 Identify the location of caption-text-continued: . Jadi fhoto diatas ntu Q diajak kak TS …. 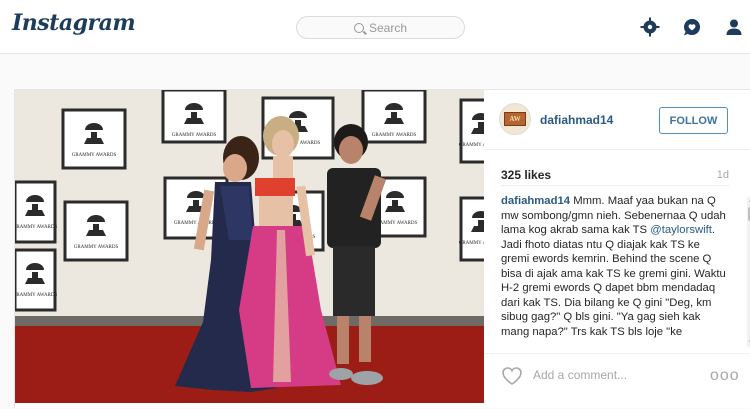
(613, 281).